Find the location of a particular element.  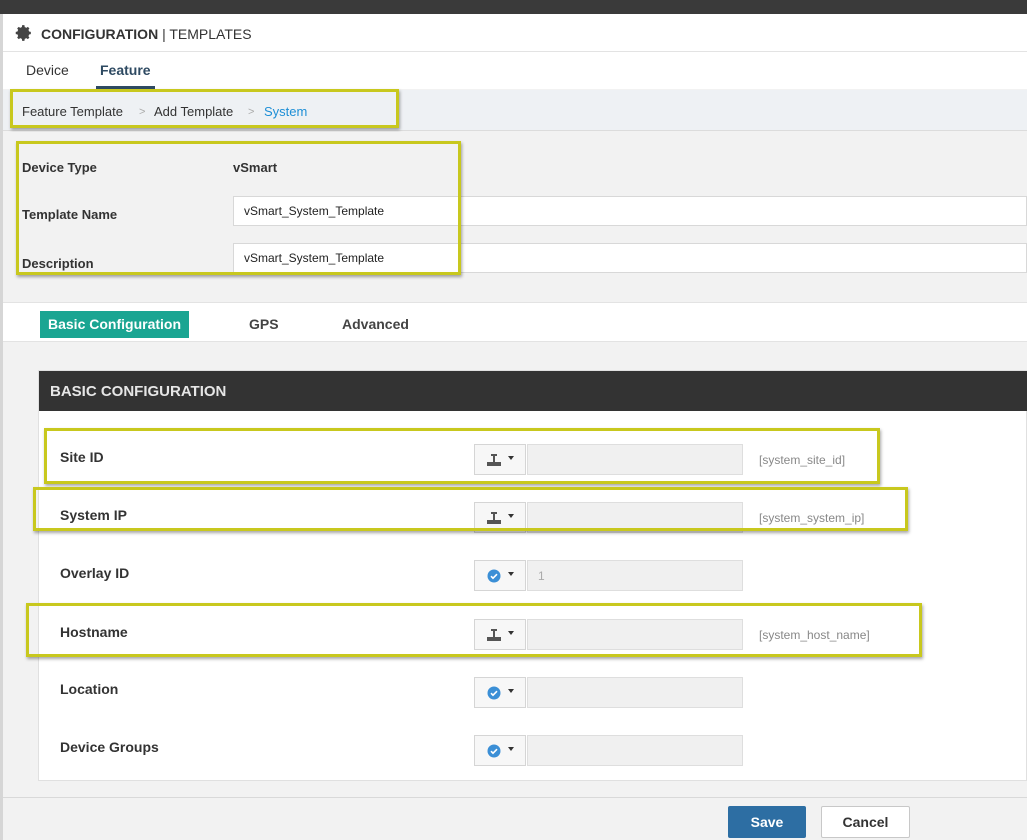

device-groups-input is located at coordinates (635, 750).